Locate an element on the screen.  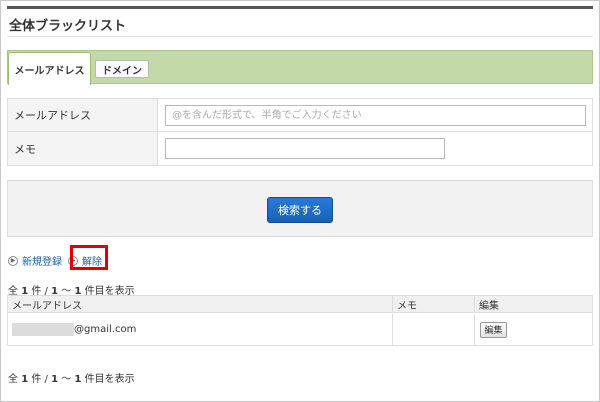
memo-field is located at coordinates (305, 148).